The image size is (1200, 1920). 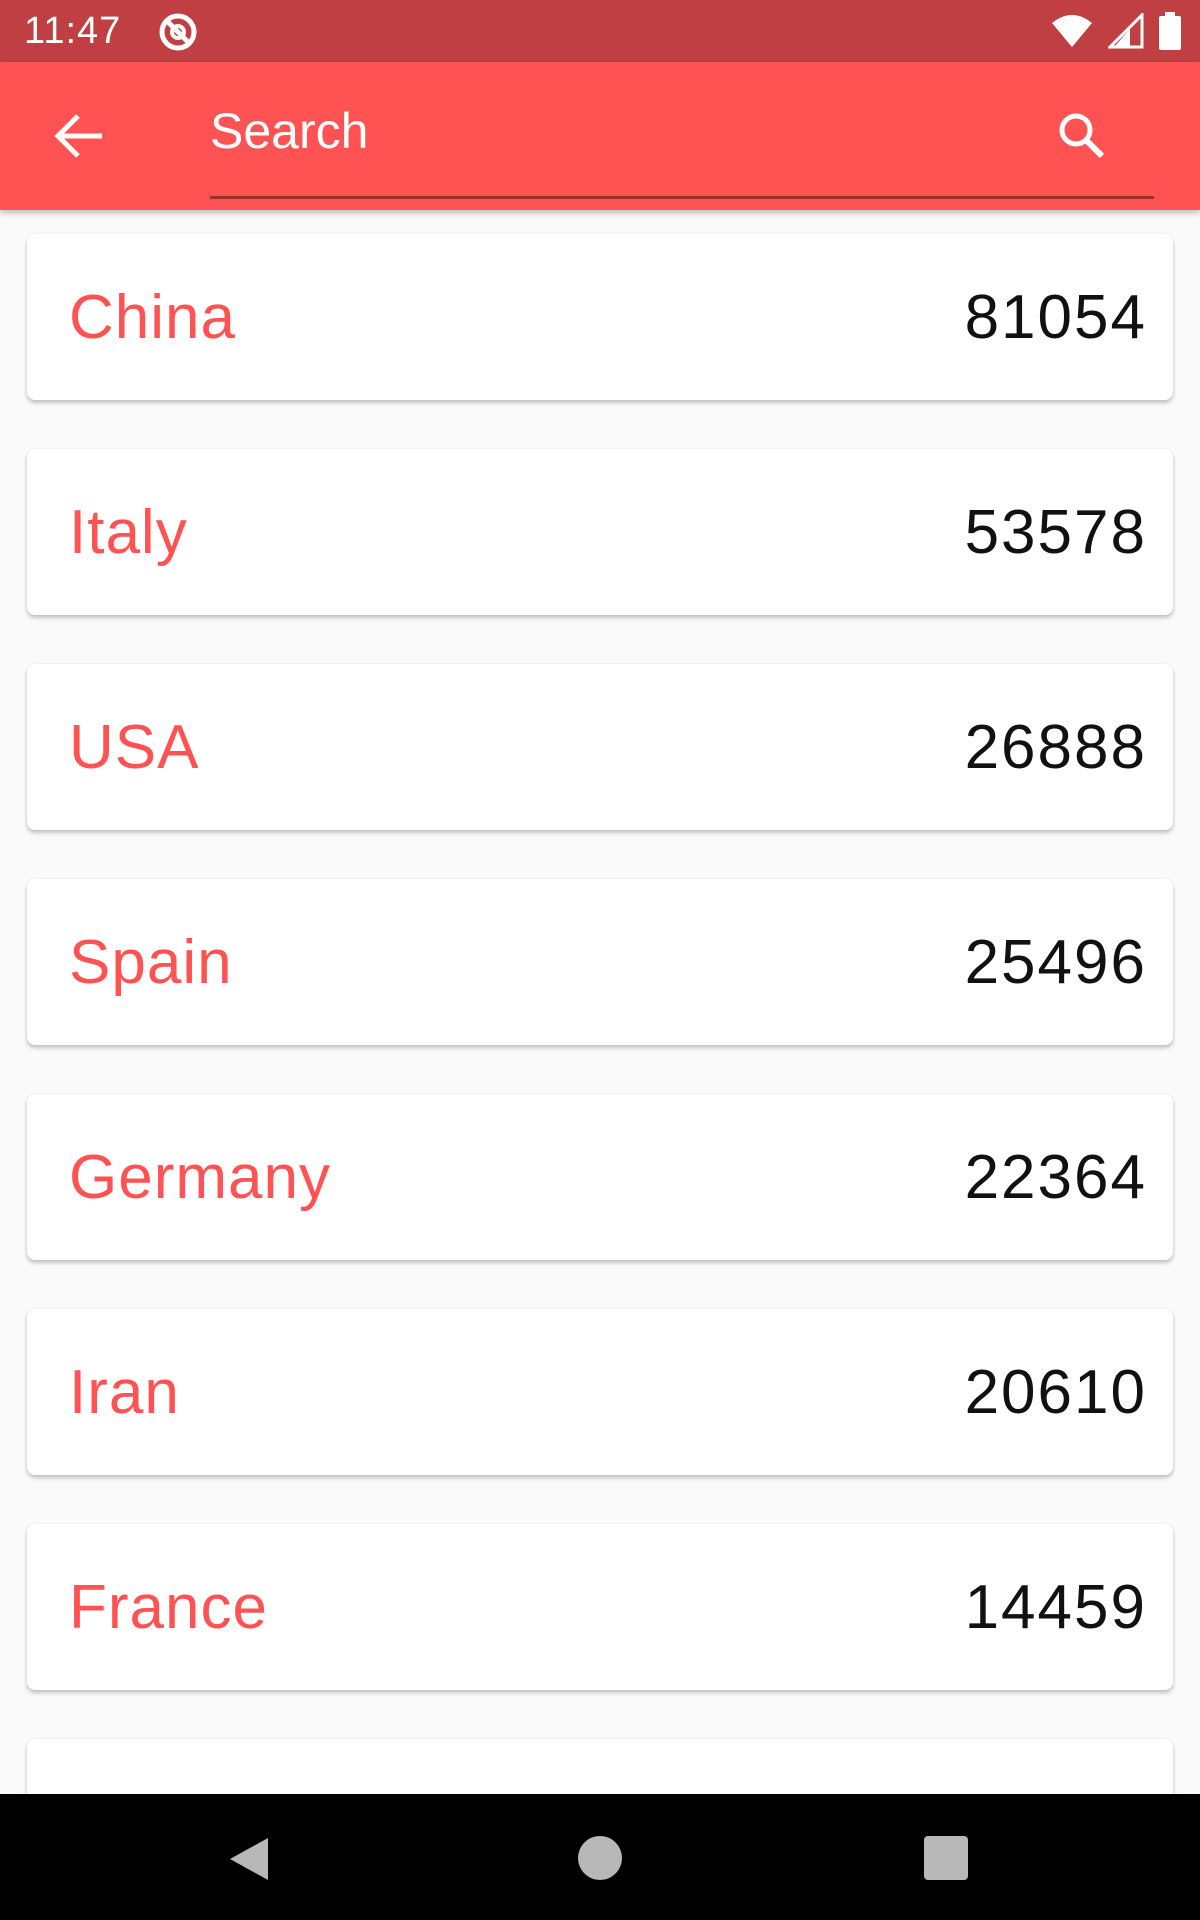 What do you see at coordinates (600, 31) in the screenshot?
I see `status-bar: 11:47` at bounding box center [600, 31].